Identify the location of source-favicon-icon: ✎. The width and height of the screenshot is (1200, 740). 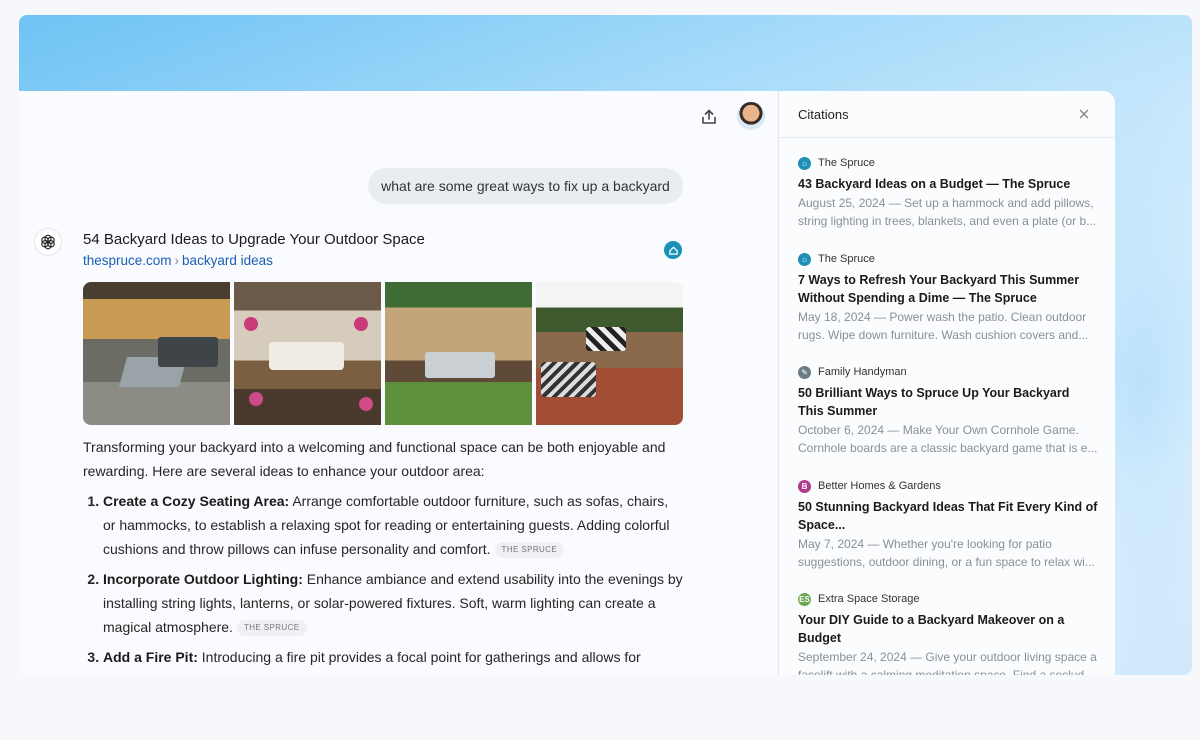
(804, 372).